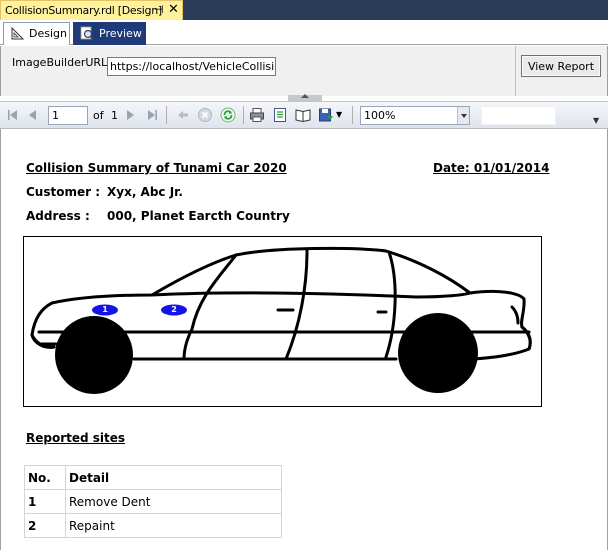 The image size is (608, 550). Describe the element at coordinates (18, 33) in the screenshot. I see `design-ruler-icon` at that location.